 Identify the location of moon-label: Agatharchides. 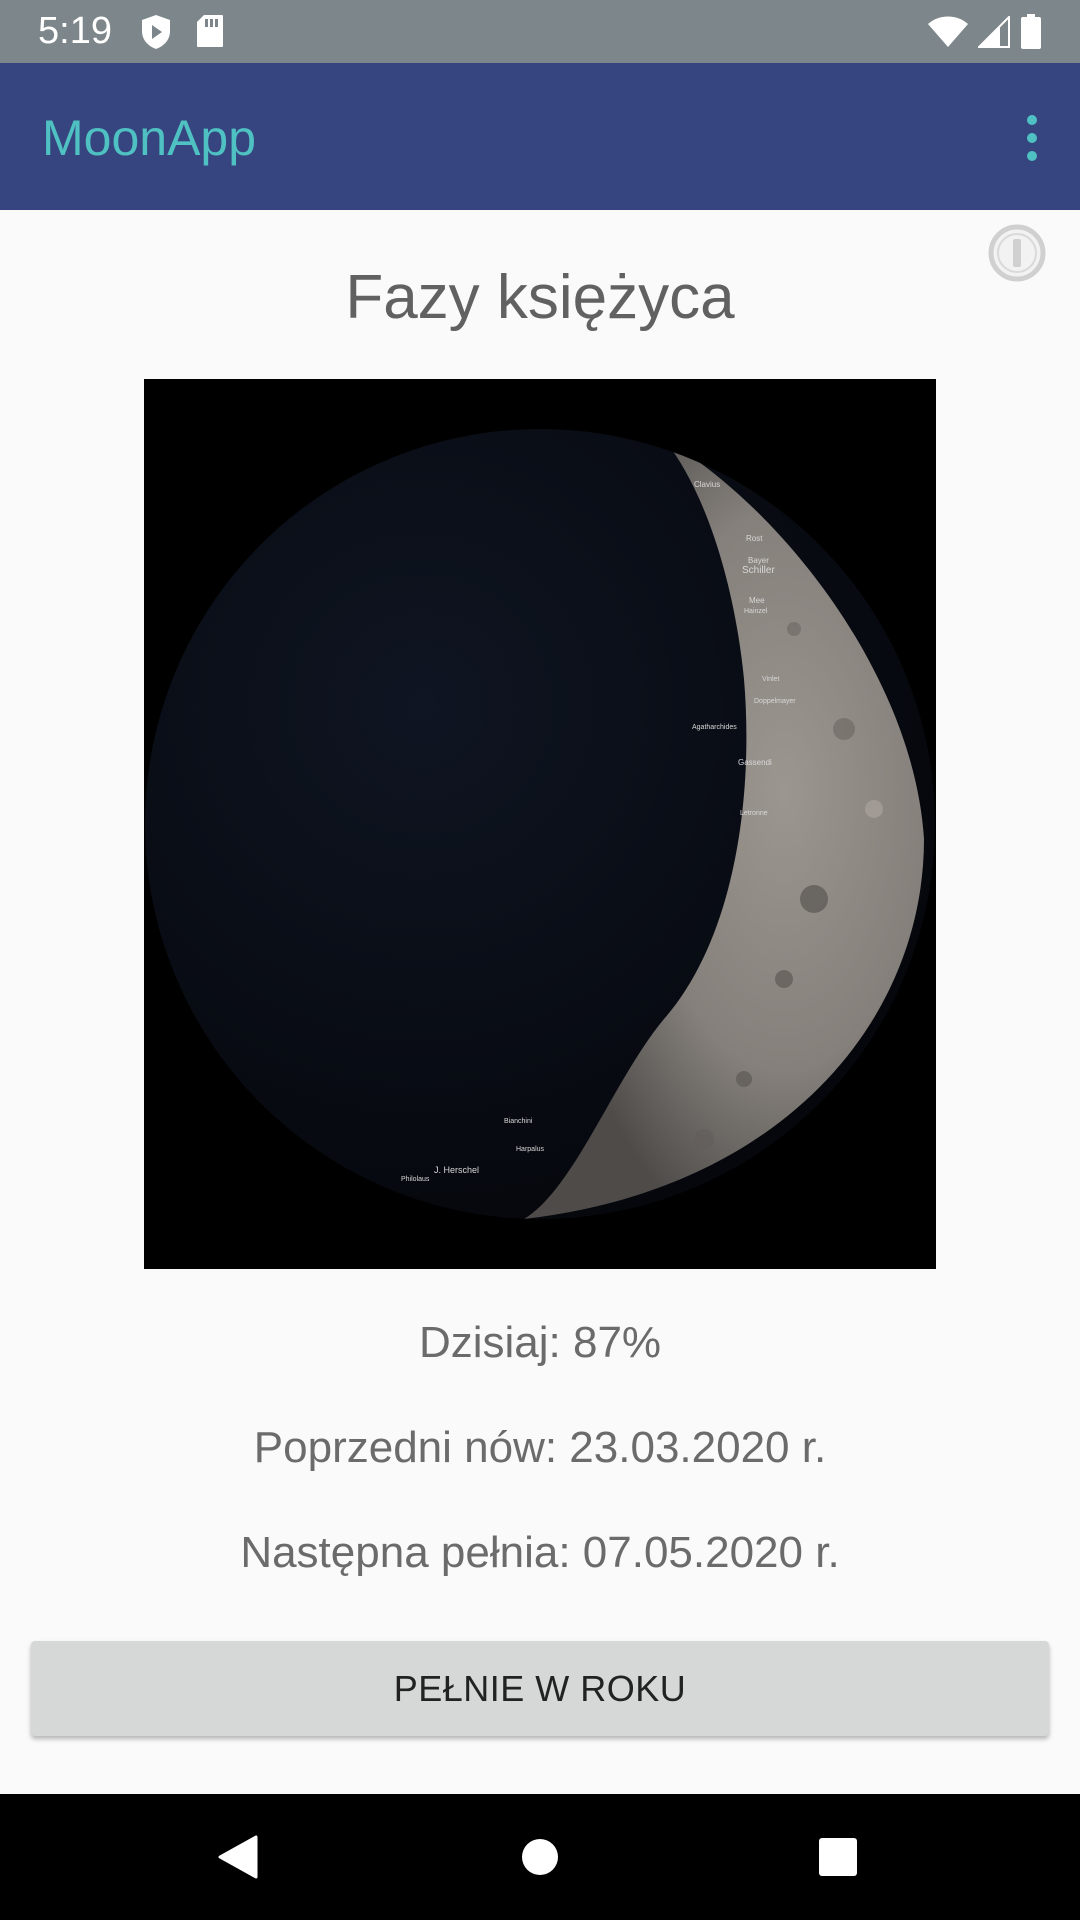
(714, 727).